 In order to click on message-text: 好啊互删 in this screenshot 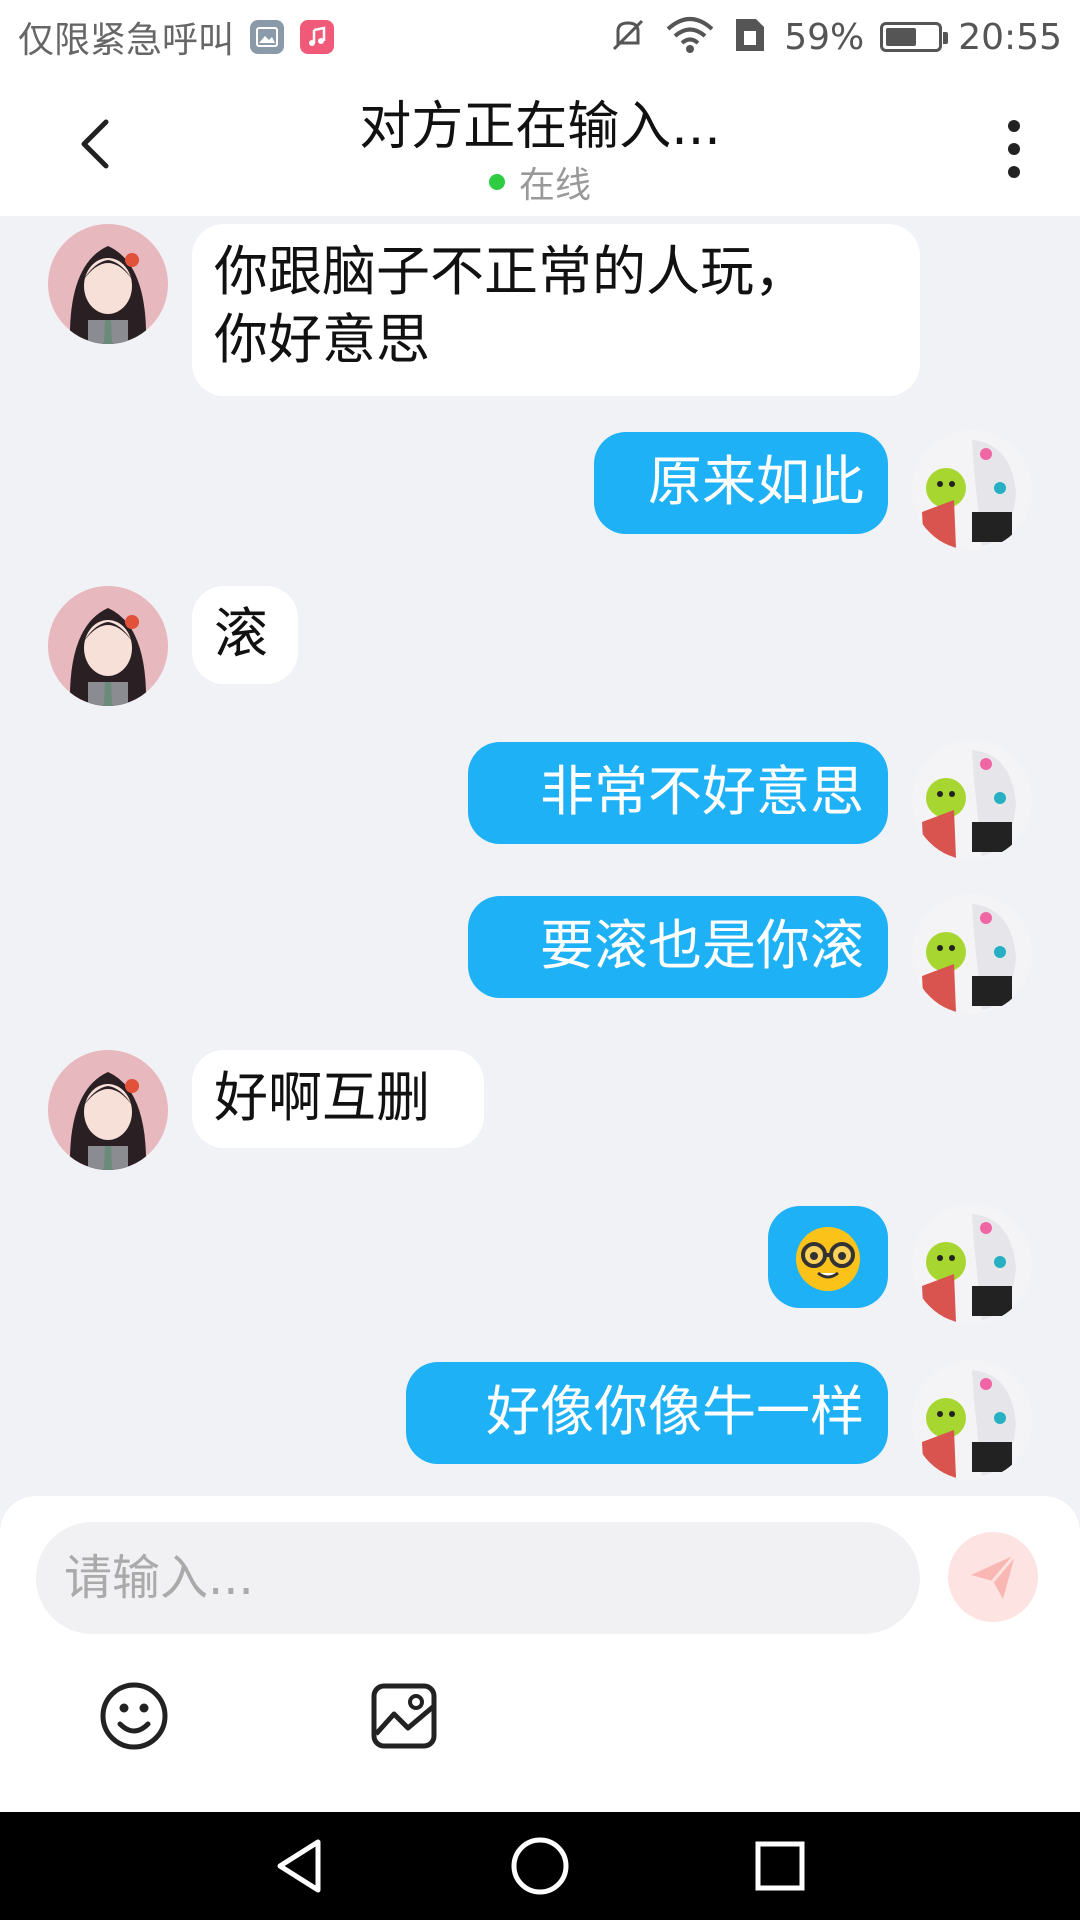, I will do `click(322, 1097)`.